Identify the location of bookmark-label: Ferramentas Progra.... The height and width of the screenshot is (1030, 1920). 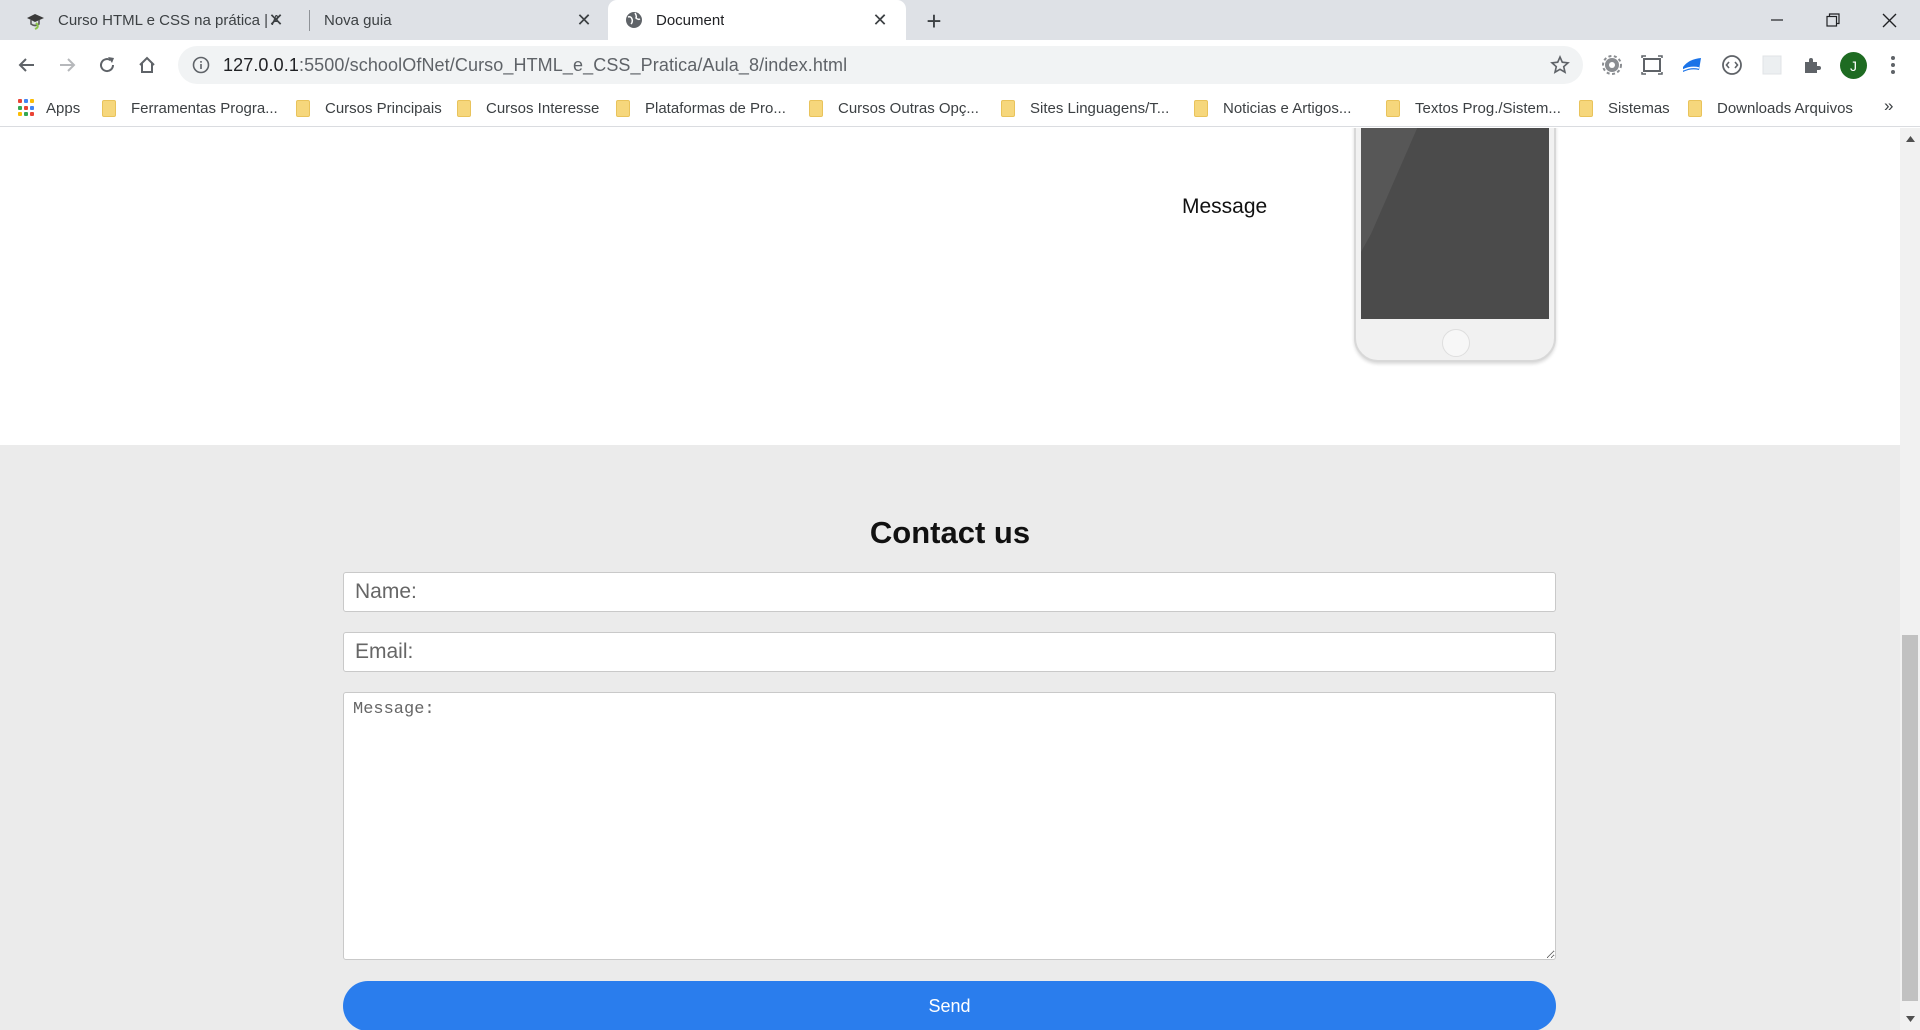
(204, 108).